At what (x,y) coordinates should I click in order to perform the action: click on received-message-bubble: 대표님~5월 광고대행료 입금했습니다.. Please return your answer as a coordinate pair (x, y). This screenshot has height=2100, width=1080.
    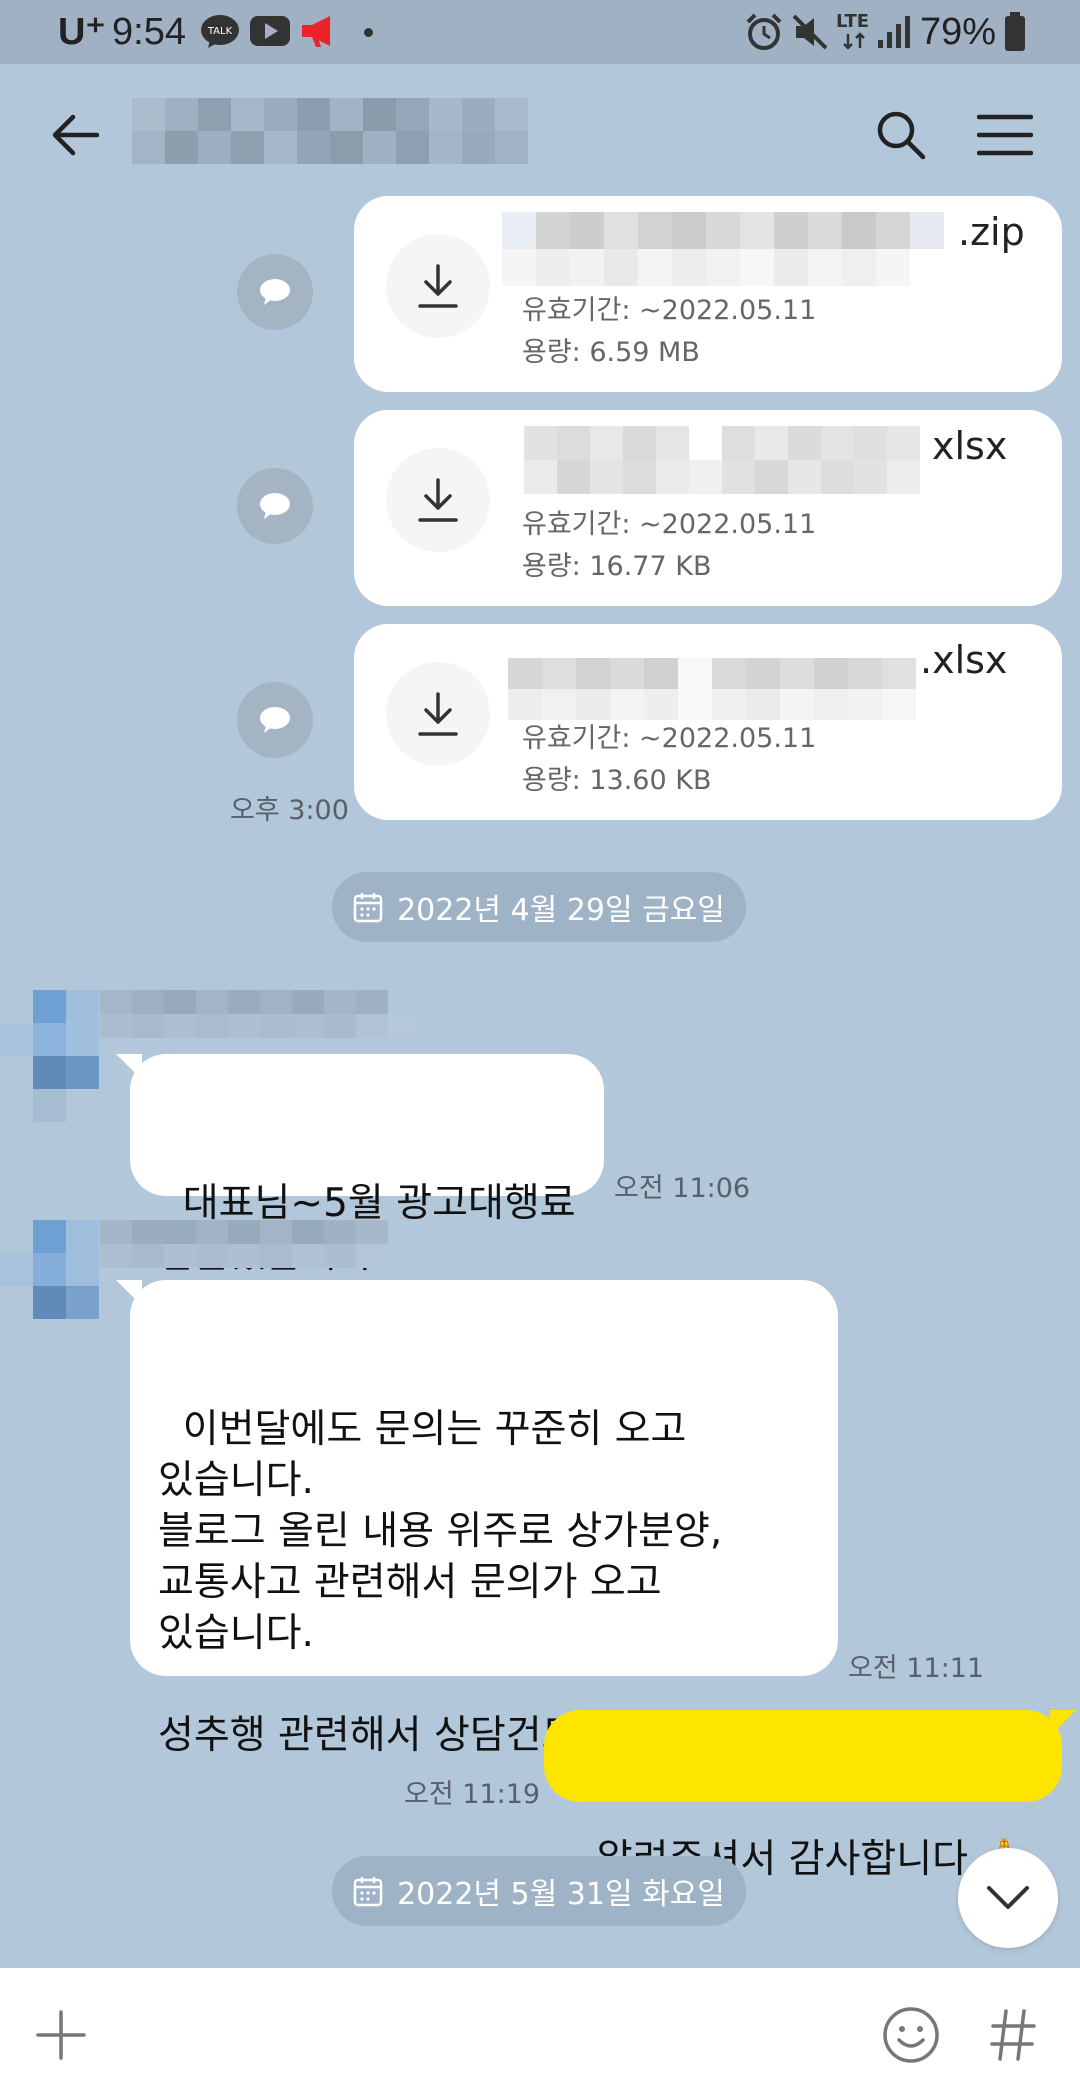
    Looking at the image, I should click on (360, 1165).